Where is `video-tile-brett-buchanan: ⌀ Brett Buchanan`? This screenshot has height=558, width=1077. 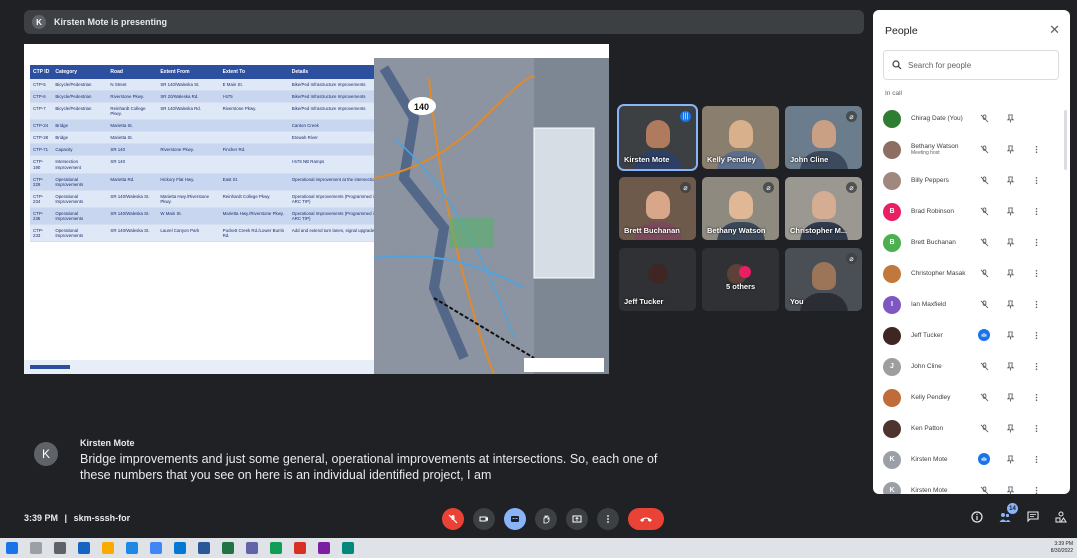
video-tile-brett-buchanan: ⌀ Brett Buchanan is located at coordinates (657, 208).